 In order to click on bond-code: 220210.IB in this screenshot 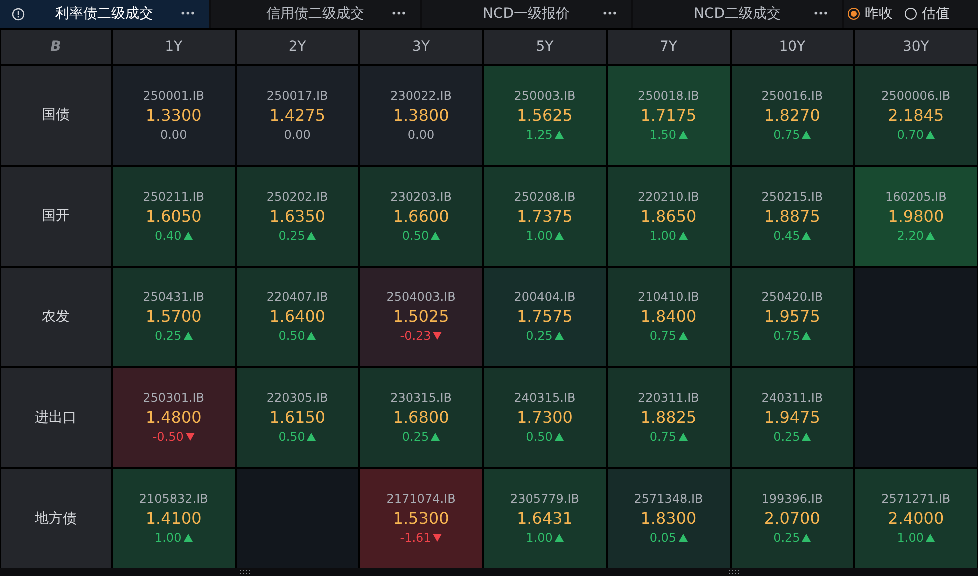, I will do `click(669, 197)`.